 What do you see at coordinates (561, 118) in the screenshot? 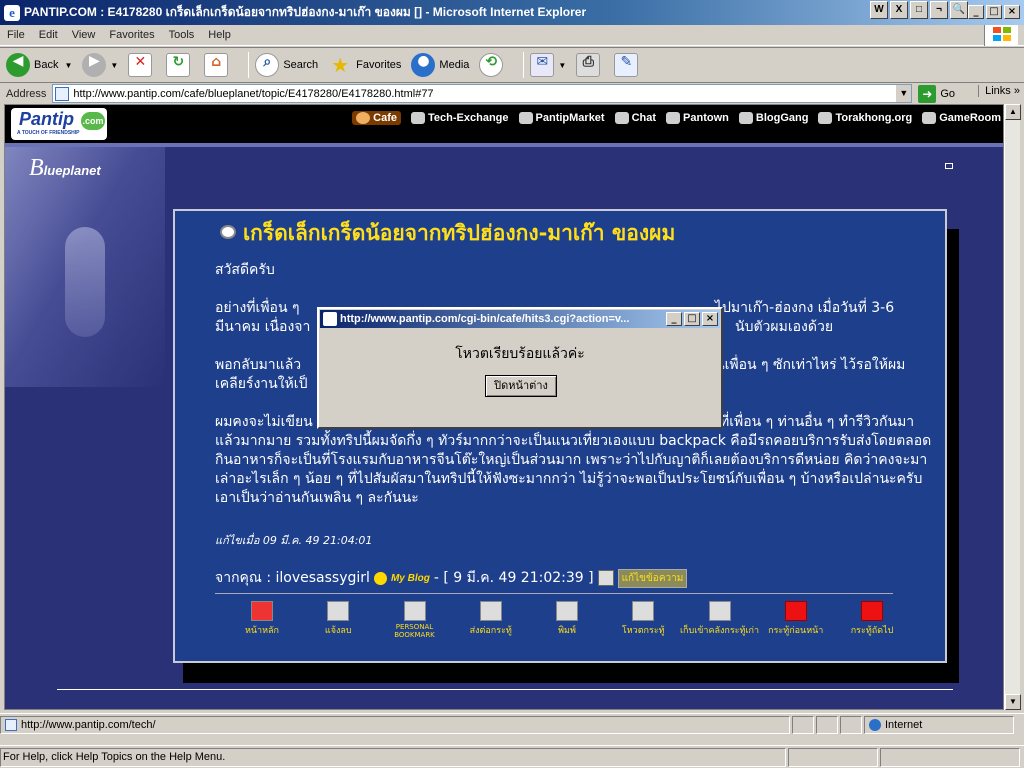
I see `nav-pantipmarket: PantipMarket` at bounding box center [561, 118].